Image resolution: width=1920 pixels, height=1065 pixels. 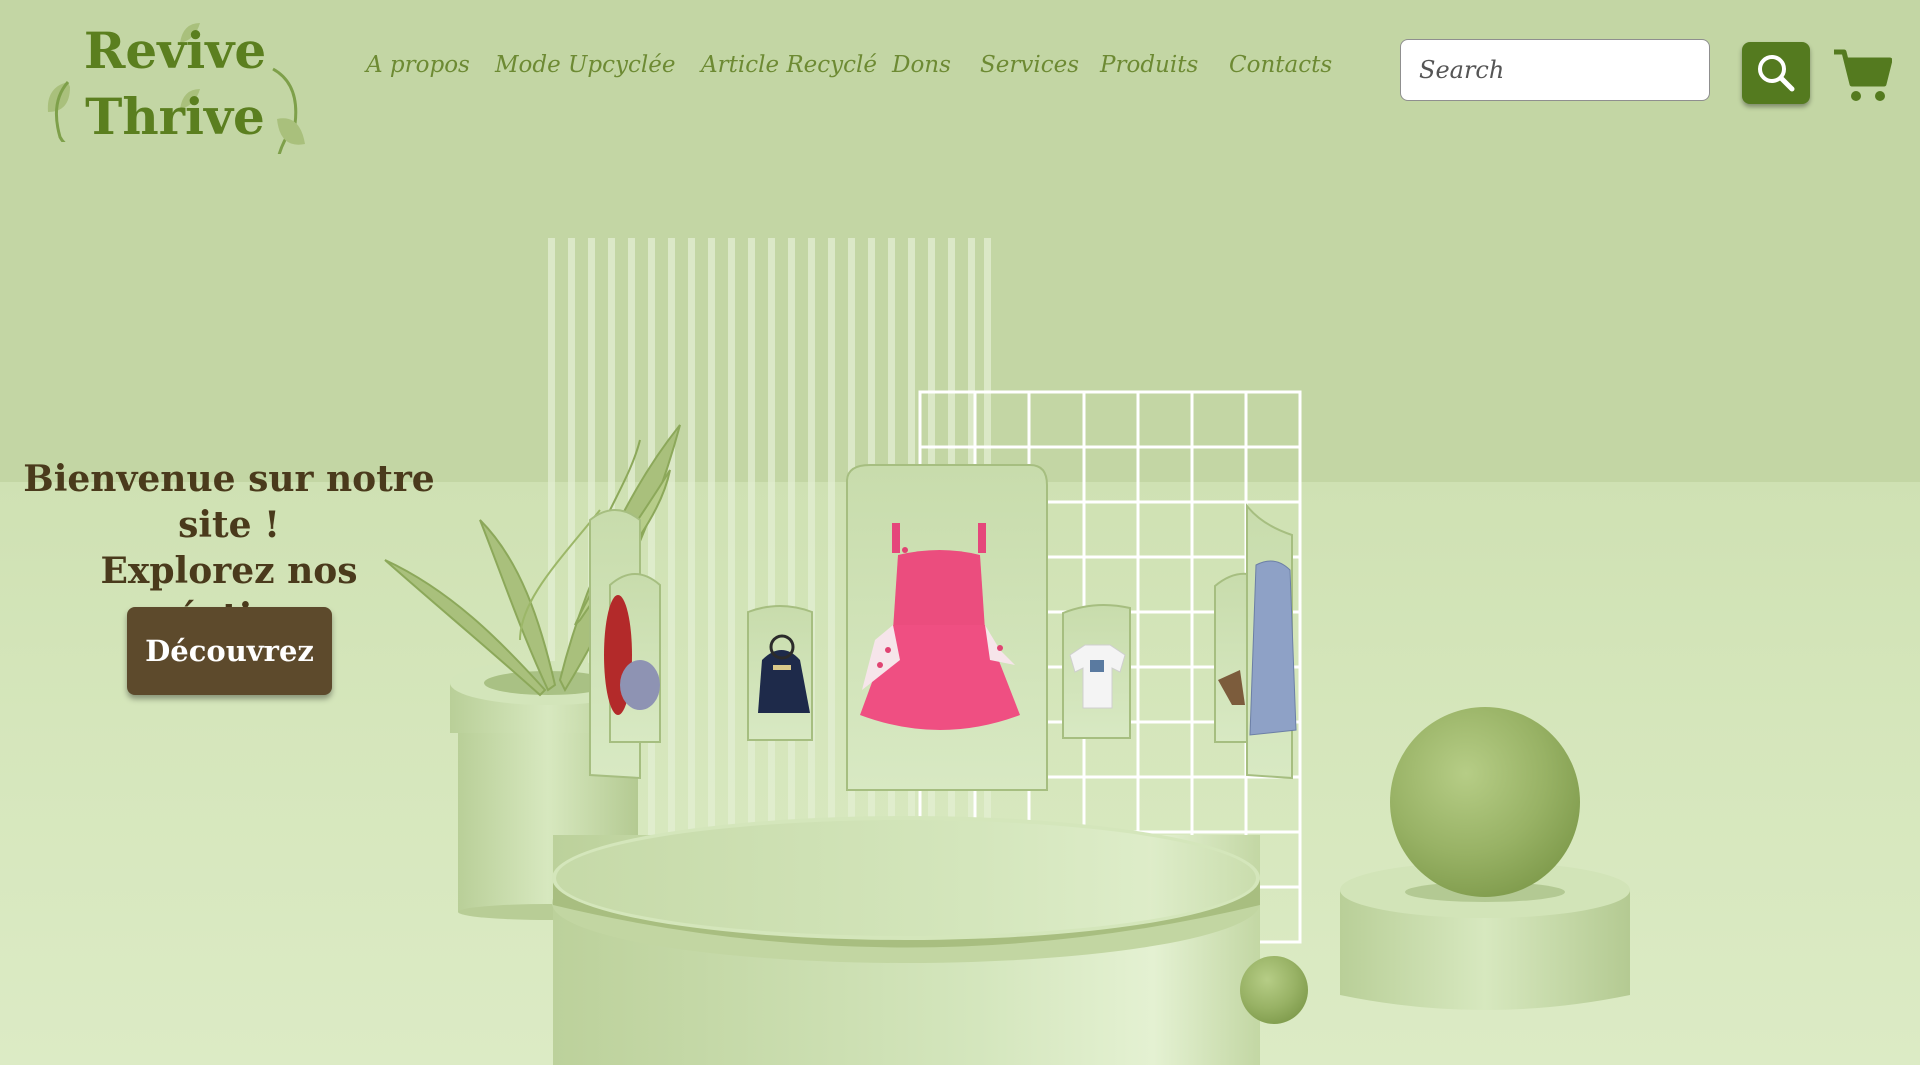 I want to click on large-sphere, so click(x=1485, y=802).